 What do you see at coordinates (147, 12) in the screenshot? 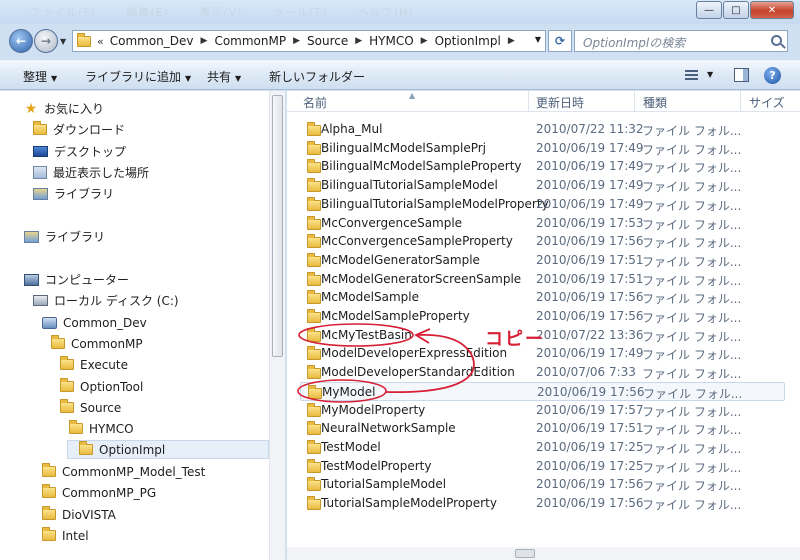
I see `menu-item: 編集(E)` at bounding box center [147, 12].